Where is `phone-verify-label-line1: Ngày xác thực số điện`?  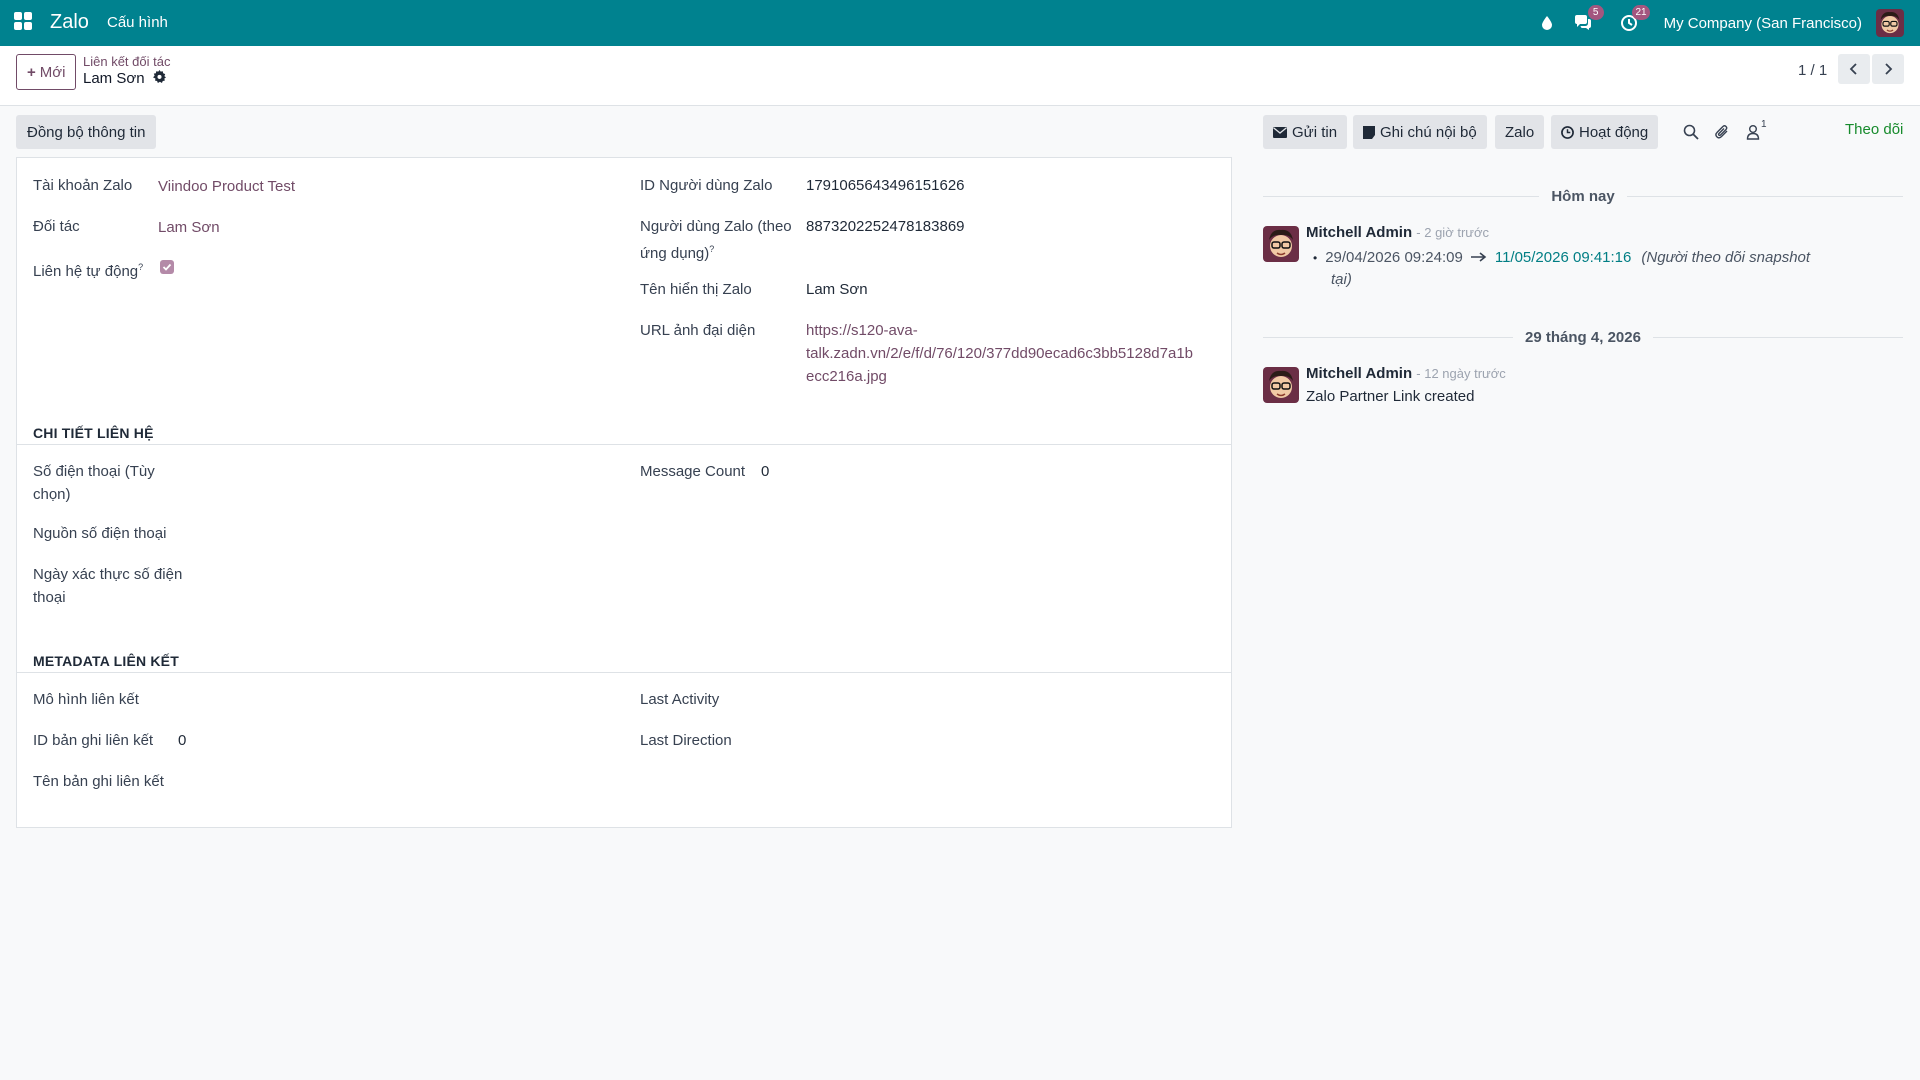
phone-verify-label-line1: Ngày xác thực số điện is located at coordinates (108, 574).